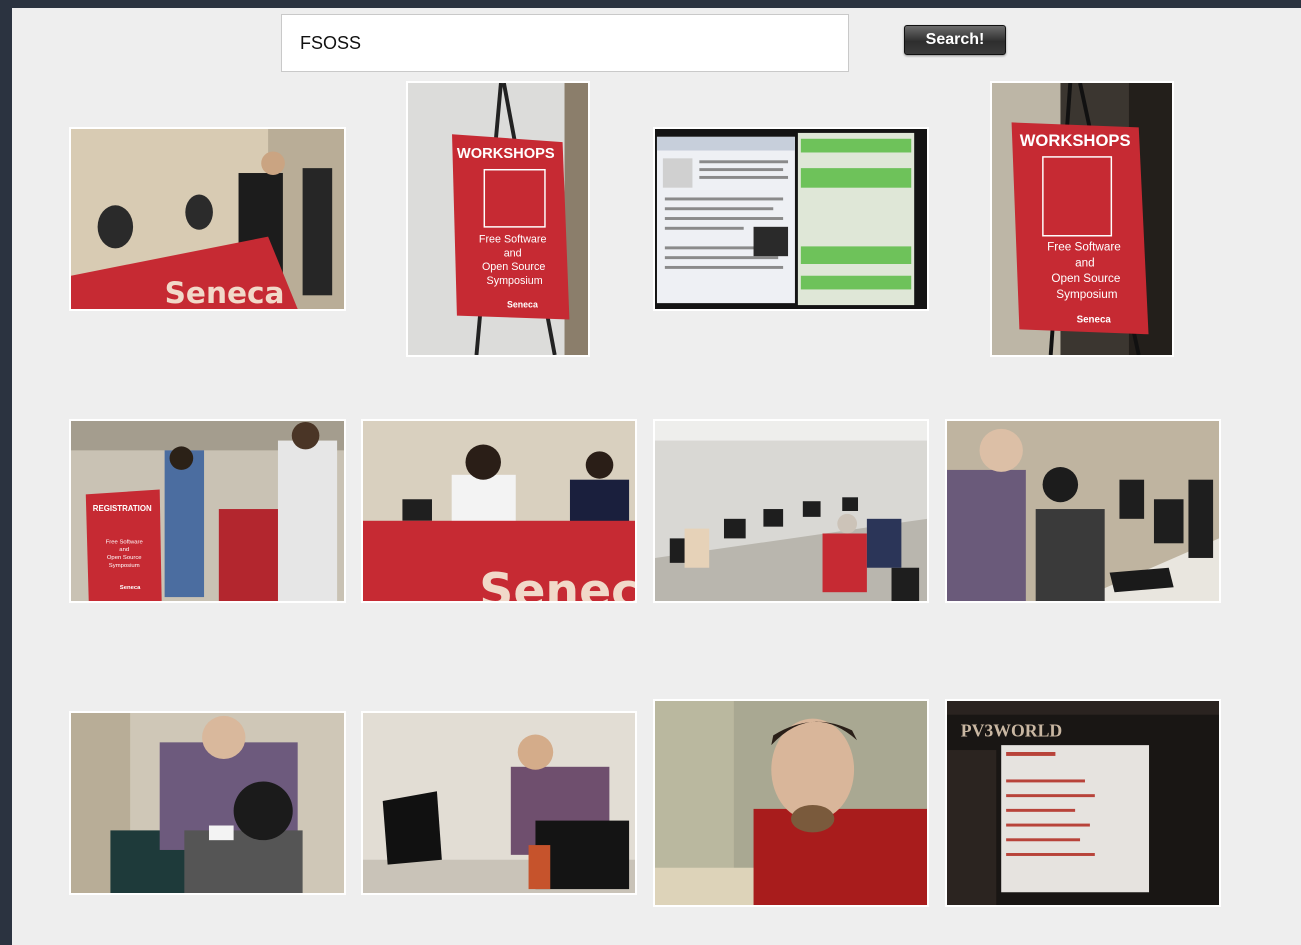 This screenshot has height=945, width=1301. I want to click on table-banner-text: Senec, so click(557, 582).